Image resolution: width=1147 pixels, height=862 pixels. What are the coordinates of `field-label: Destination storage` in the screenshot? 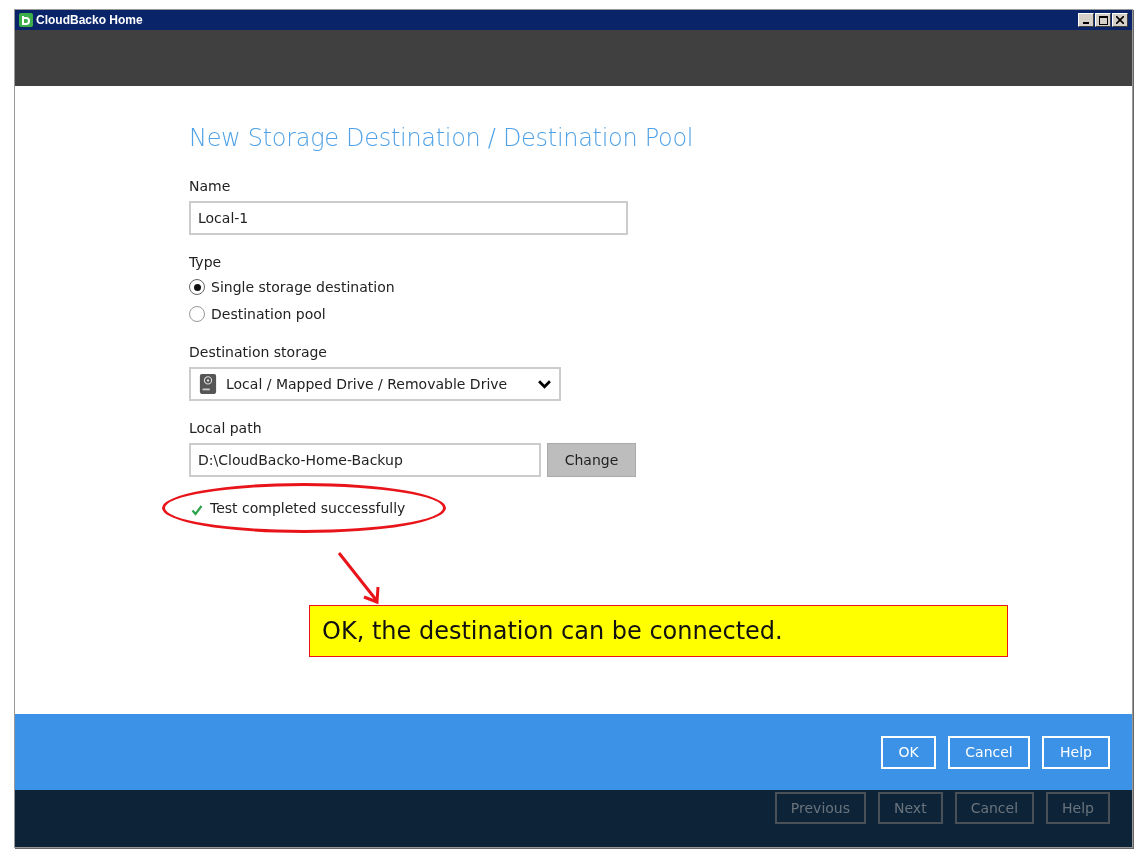 It's located at (258, 352).